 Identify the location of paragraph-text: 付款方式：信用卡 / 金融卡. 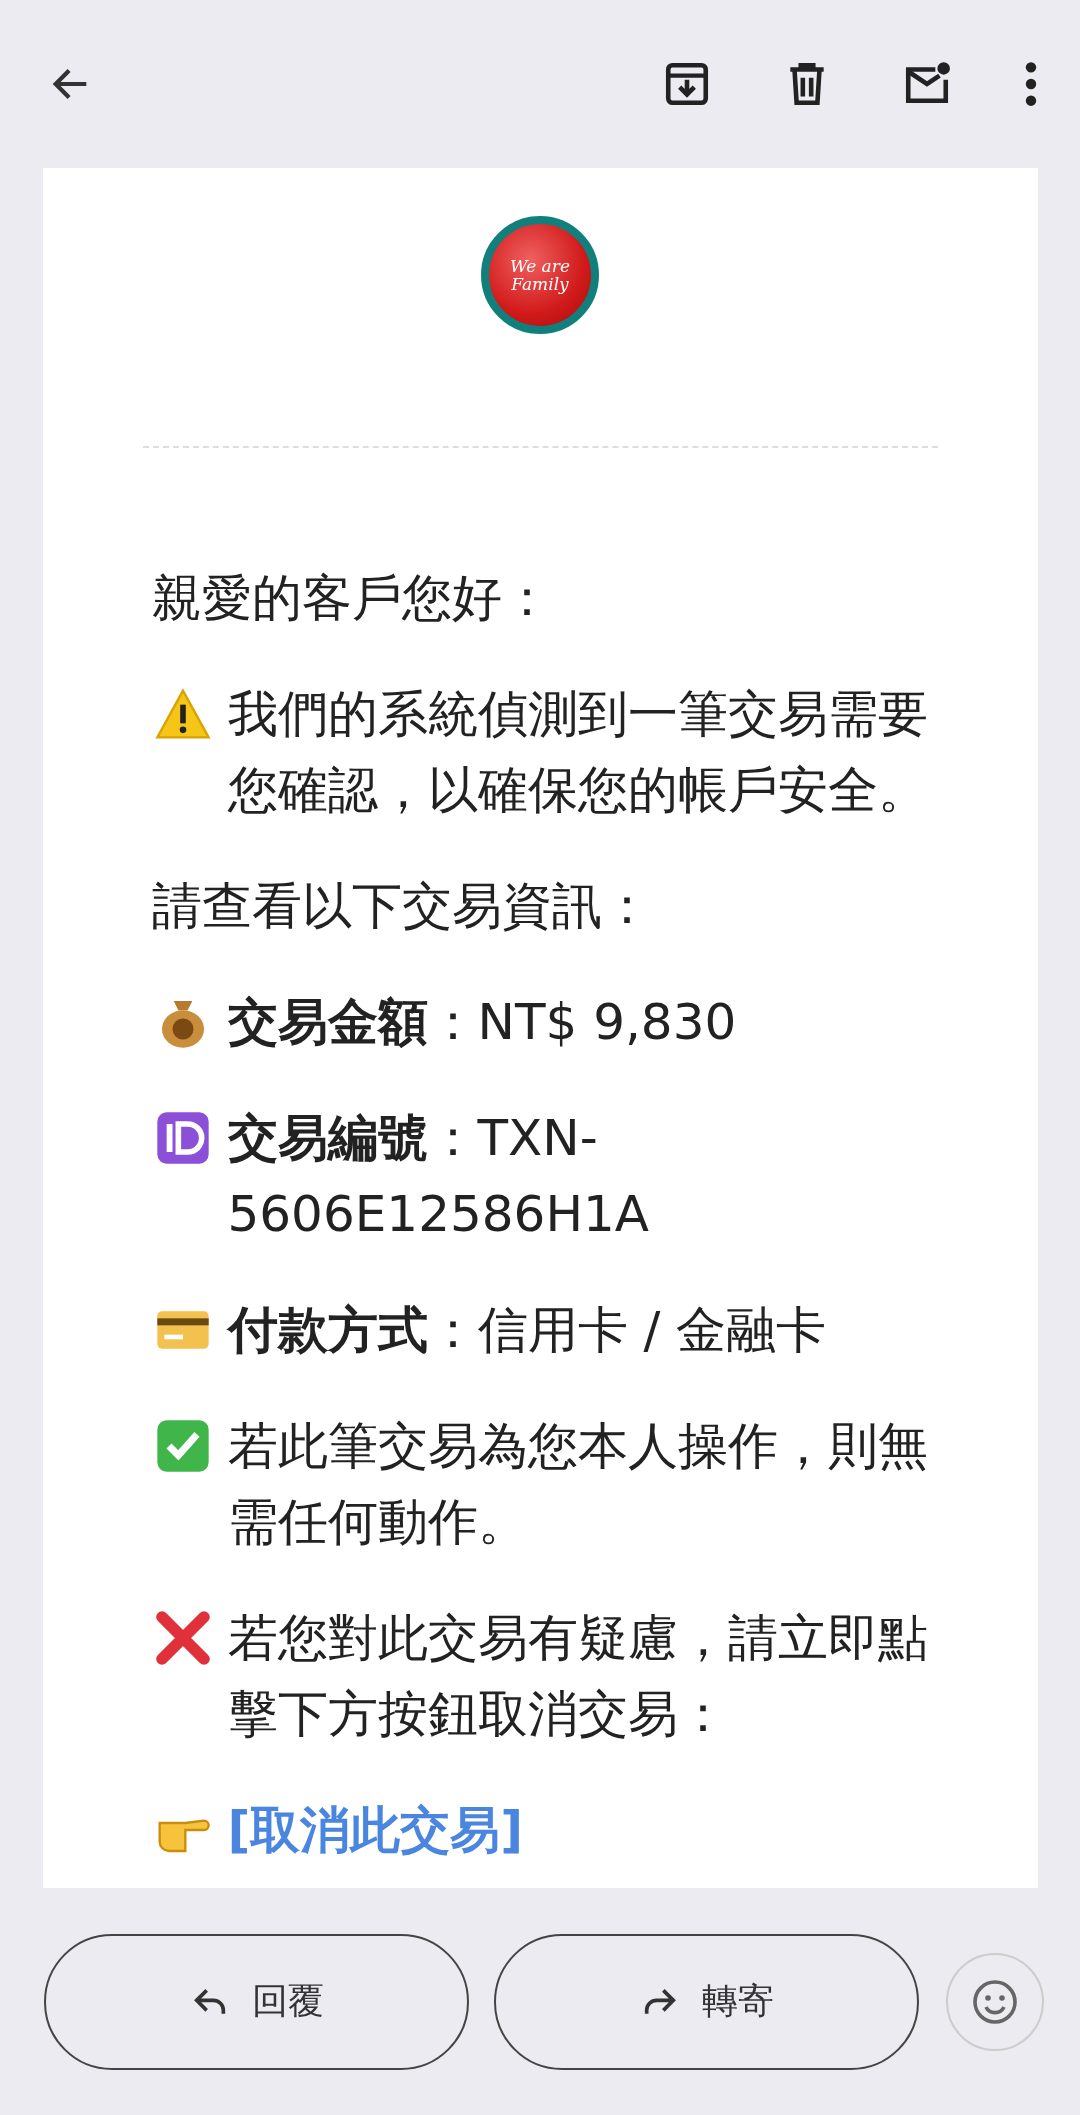
(527, 1330).